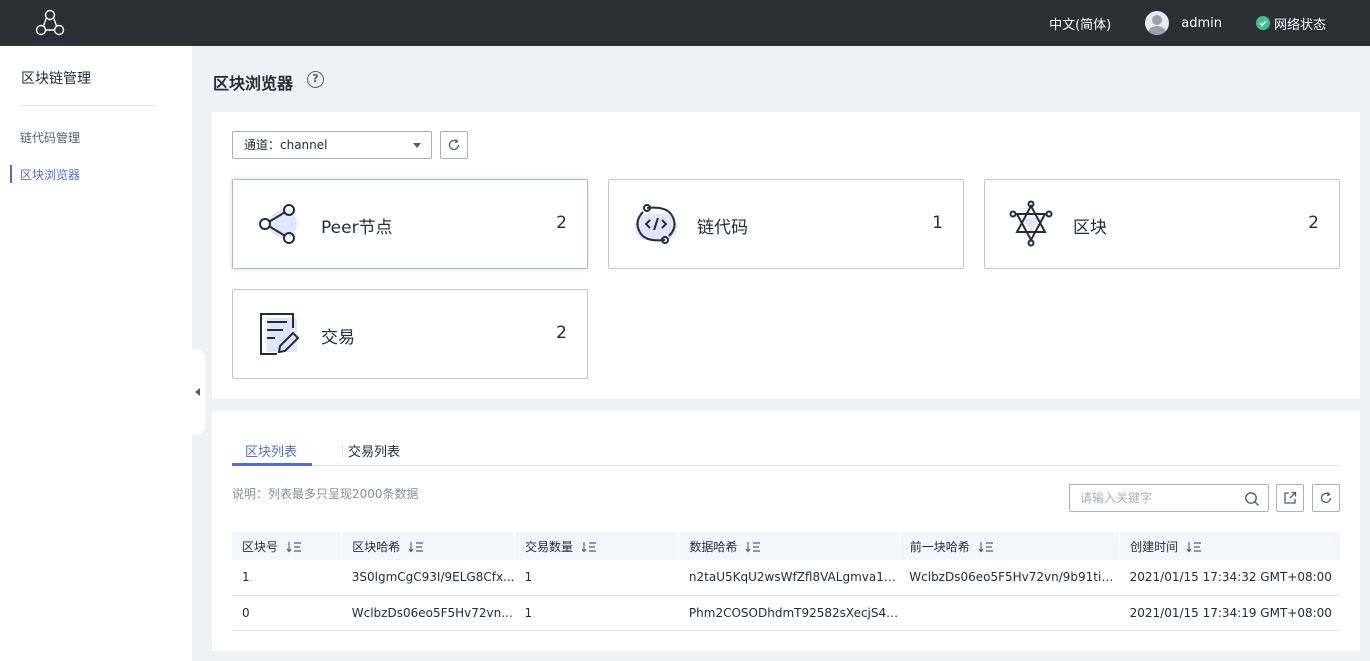  What do you see at coordinates (1080, 23) in the screenshot?
I see `language-switcher: 中文(简体)` at bounding box center [1080, 23].